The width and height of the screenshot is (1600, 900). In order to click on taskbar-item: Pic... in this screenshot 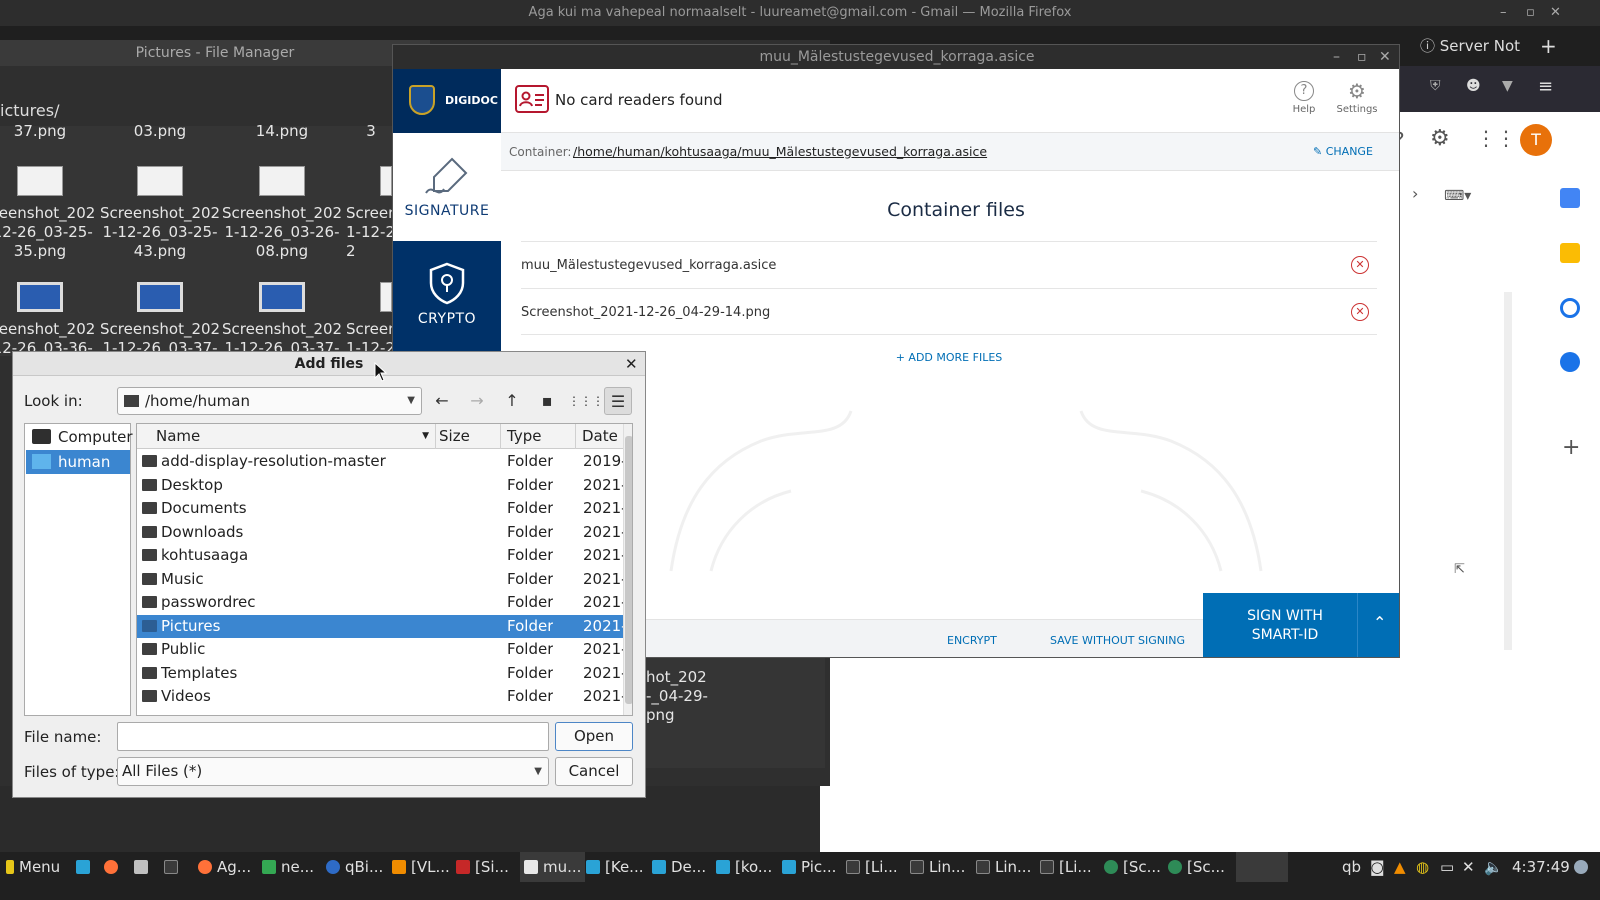, I will do `click(809, 867)`.